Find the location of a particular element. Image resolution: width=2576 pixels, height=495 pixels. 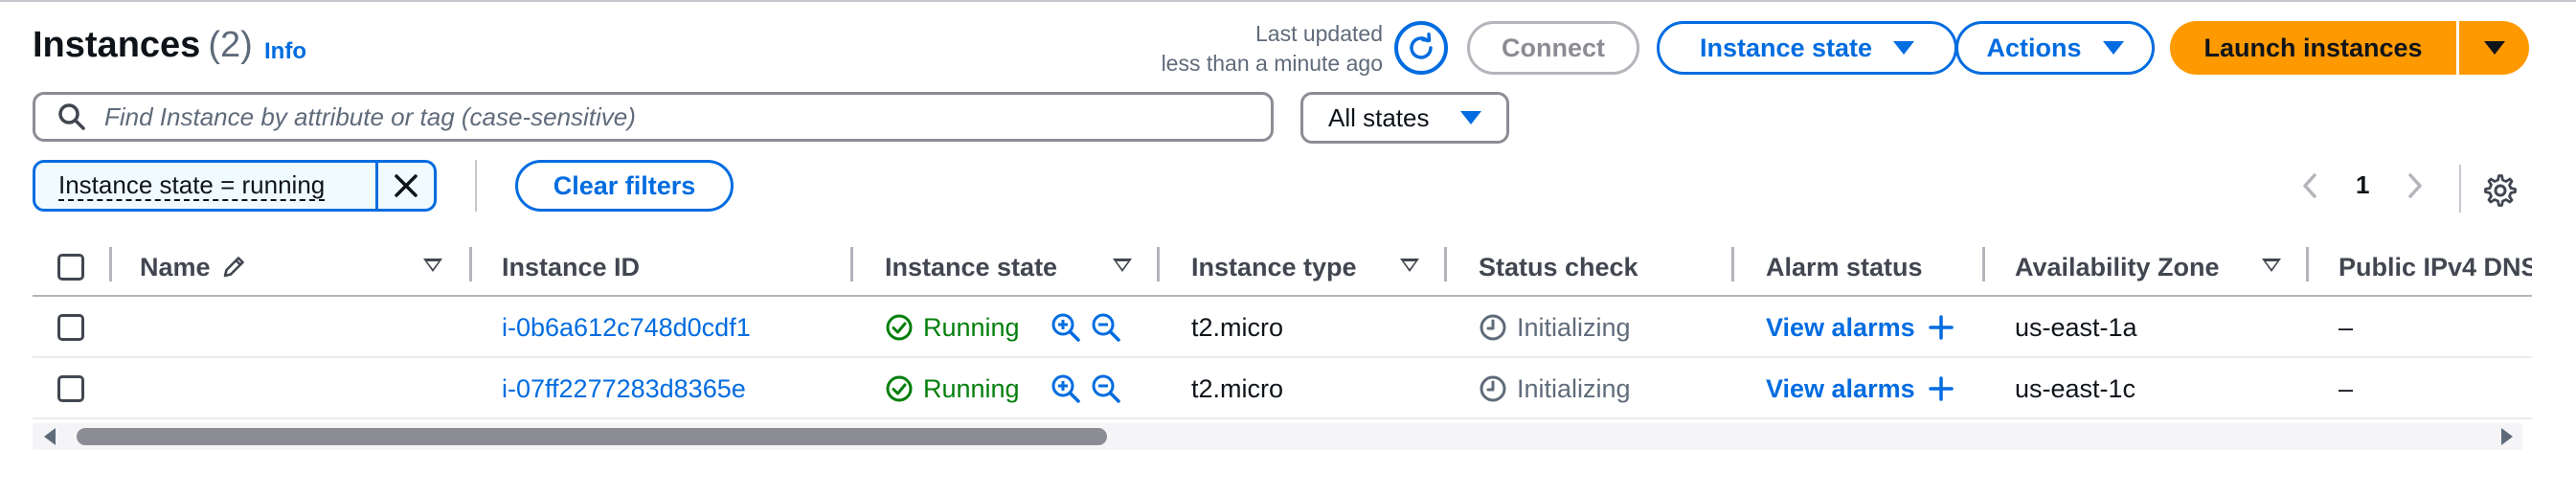

instance-state-cell: Running is located at coordinates (1003, 328).